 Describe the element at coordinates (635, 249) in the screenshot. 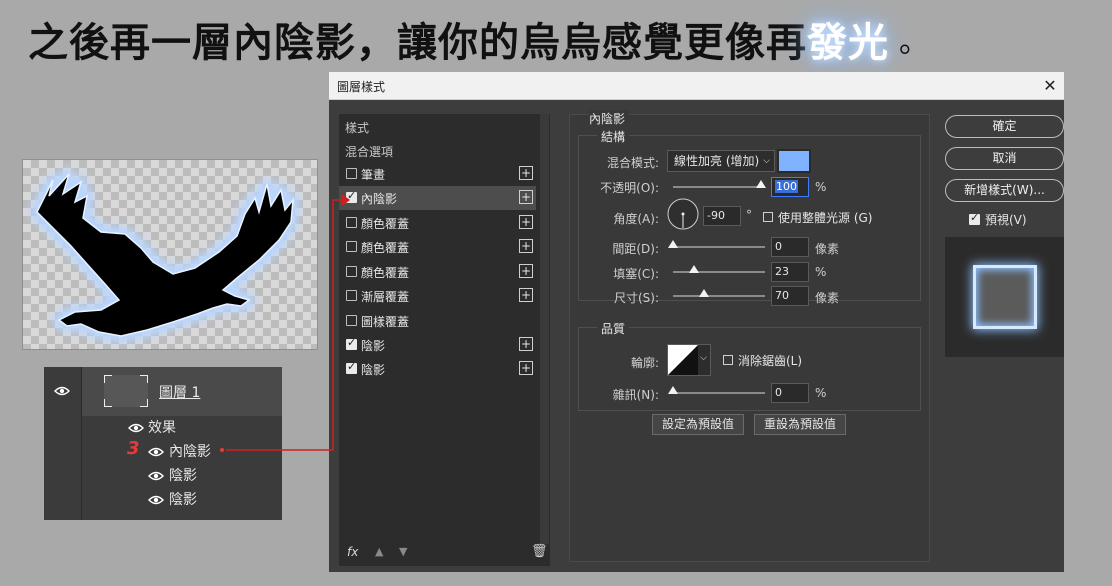

I see `distance-label: 間距(D):` at that location.